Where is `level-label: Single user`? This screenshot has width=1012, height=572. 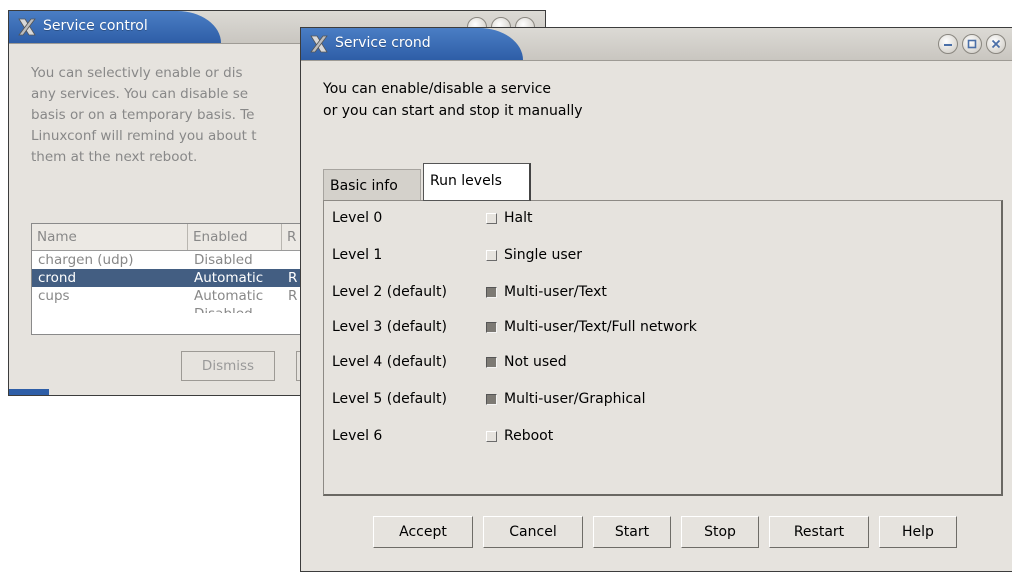
level-label: Single user is located at coordinates (543, 255).